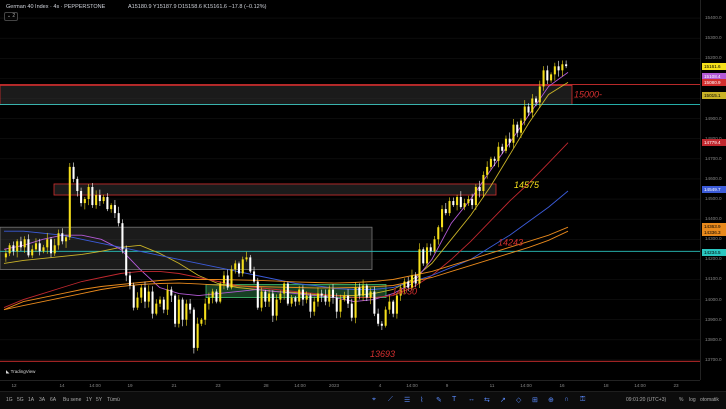 This screenshot has height=409, width=726. Describe the element at coordinates (20, 372) in the screenshot. I see `tradingview-logo: ◣ TradingView` at that location.